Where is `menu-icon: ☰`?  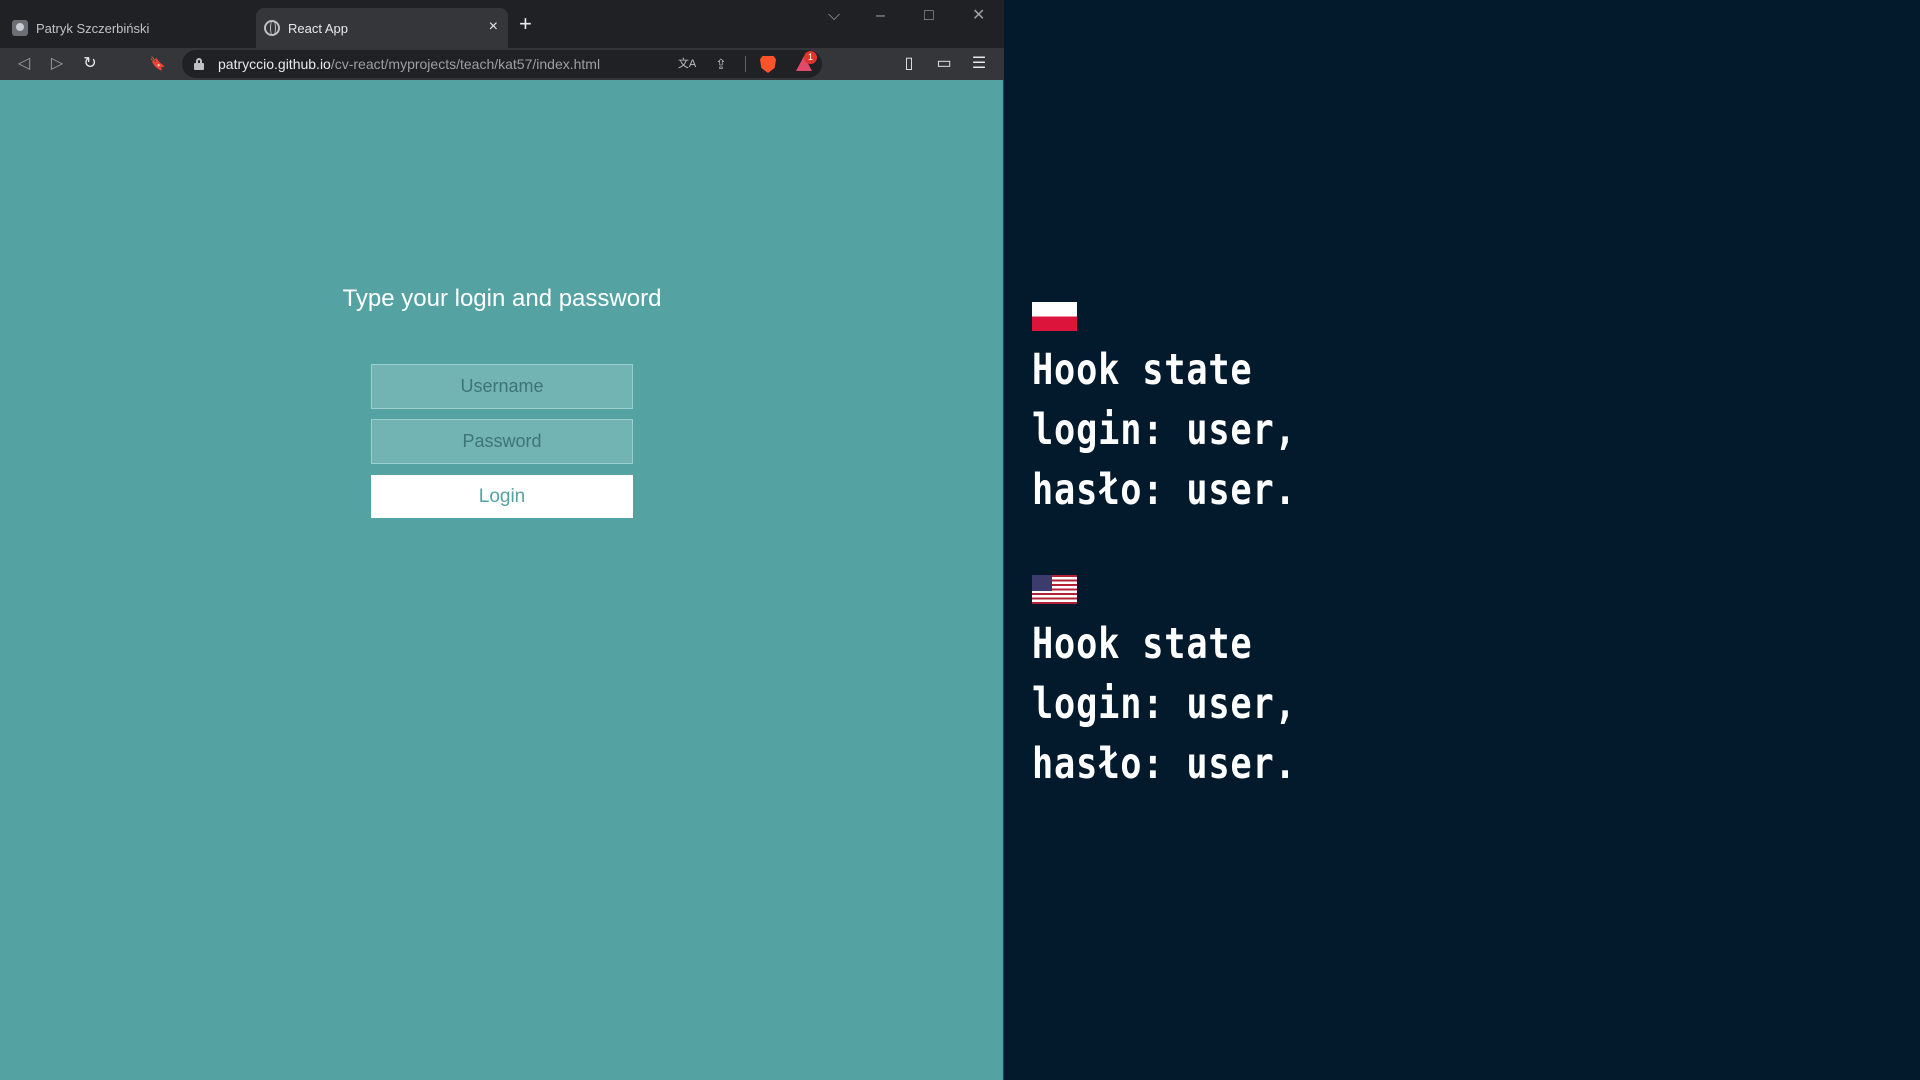
menu-icon: ☰ is located at coordinates (979, 64).